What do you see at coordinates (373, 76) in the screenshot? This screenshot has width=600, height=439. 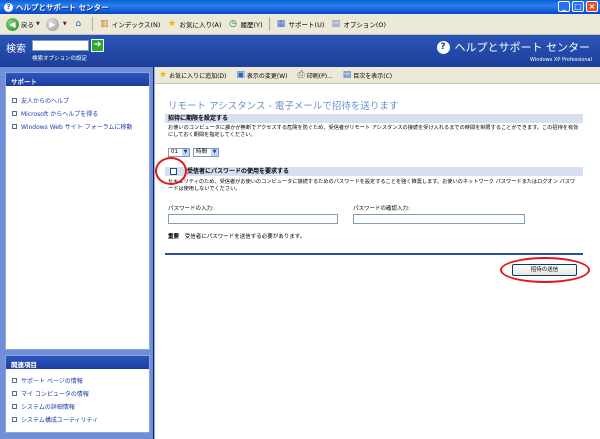 I see `toc-label: 目次を表示(C)` at bounding box center [373, 76].